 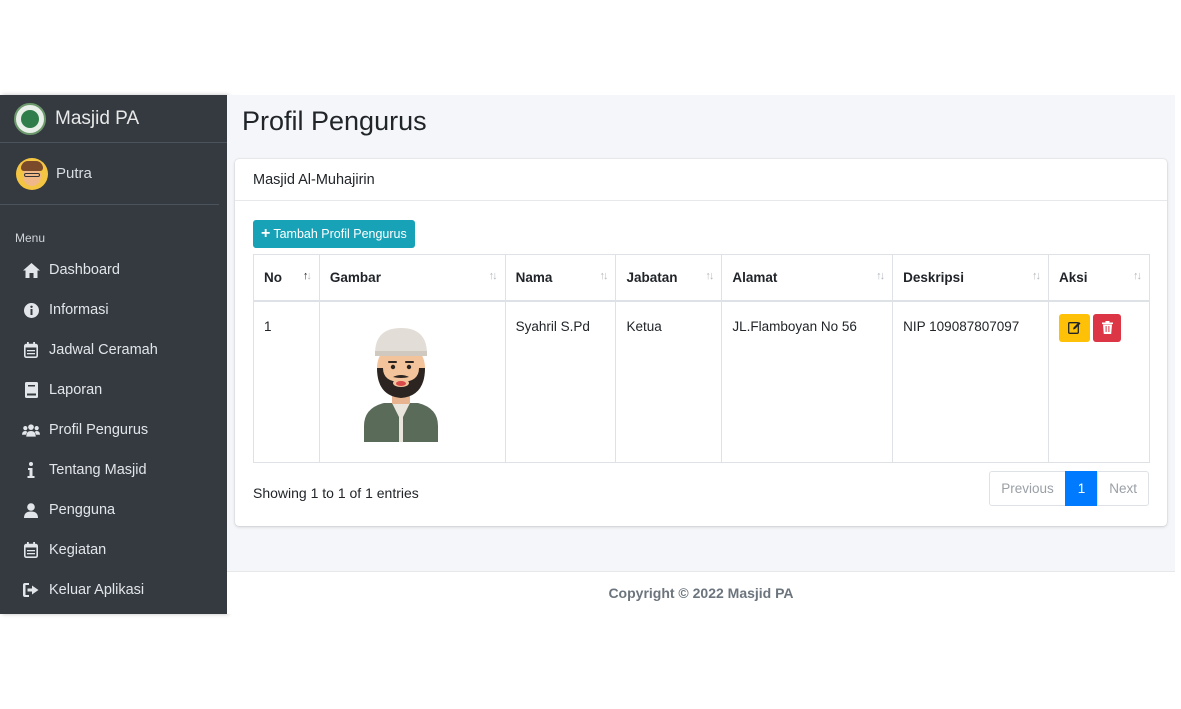 What do you see at coordinates (31, 390) in the screenshot?
I see `book-icon` at bounding box center [31, 390].